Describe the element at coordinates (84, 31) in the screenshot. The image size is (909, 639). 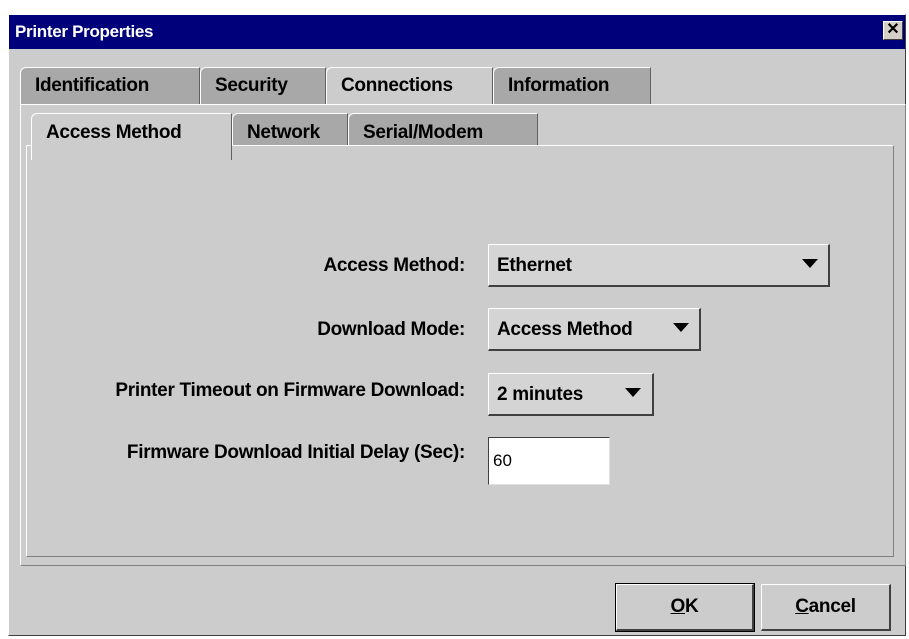
I see `window-title: Printer Properties` at that location.